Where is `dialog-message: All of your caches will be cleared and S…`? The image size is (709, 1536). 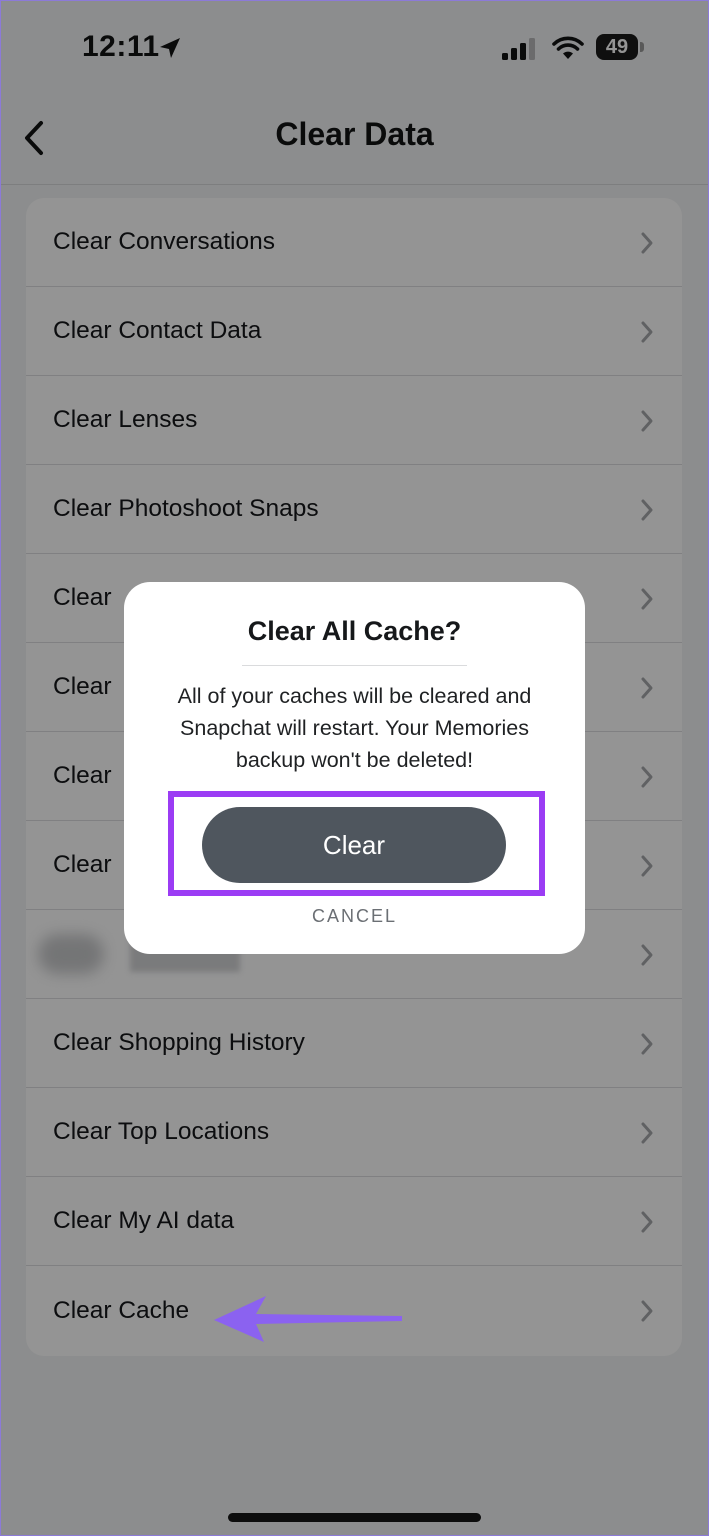
dialog-message: All of your caches will be cleared and S… is located at coordinates (354, 728).